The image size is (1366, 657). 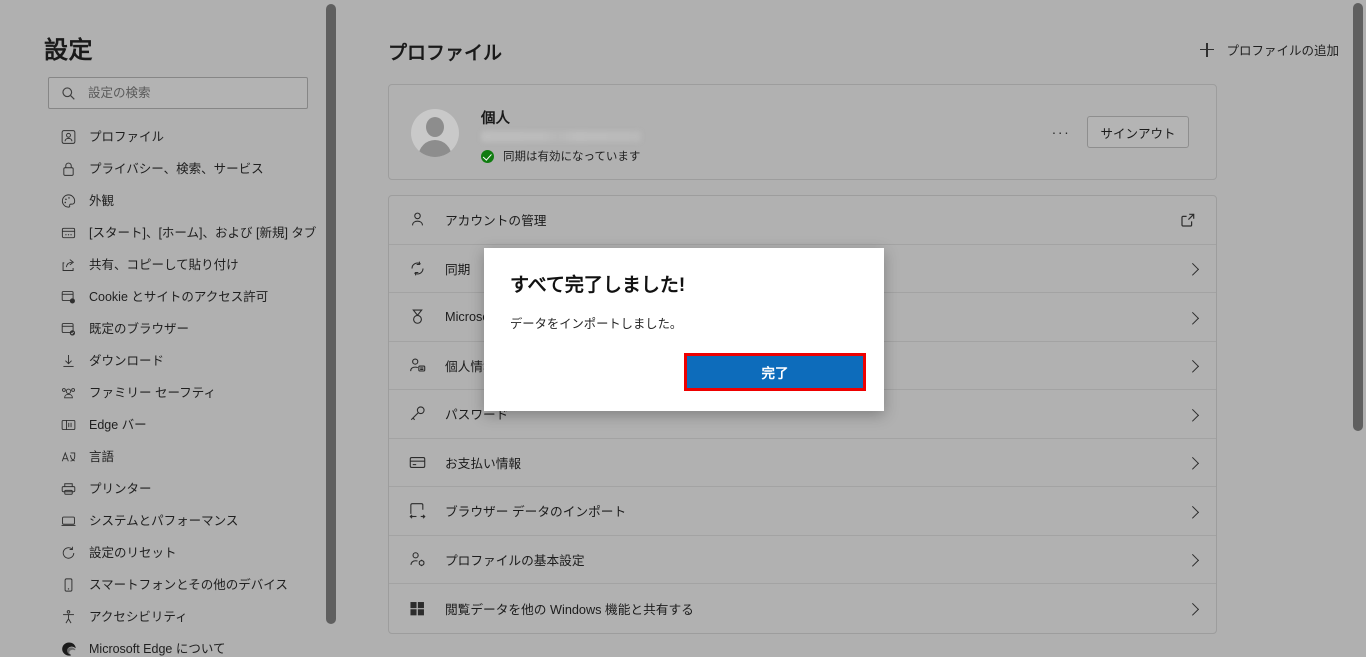 What do you see at coordinates (102, 456) in the screenshot?
I see `sidebar-item-label: 言語` at bounding box center [102, 456].